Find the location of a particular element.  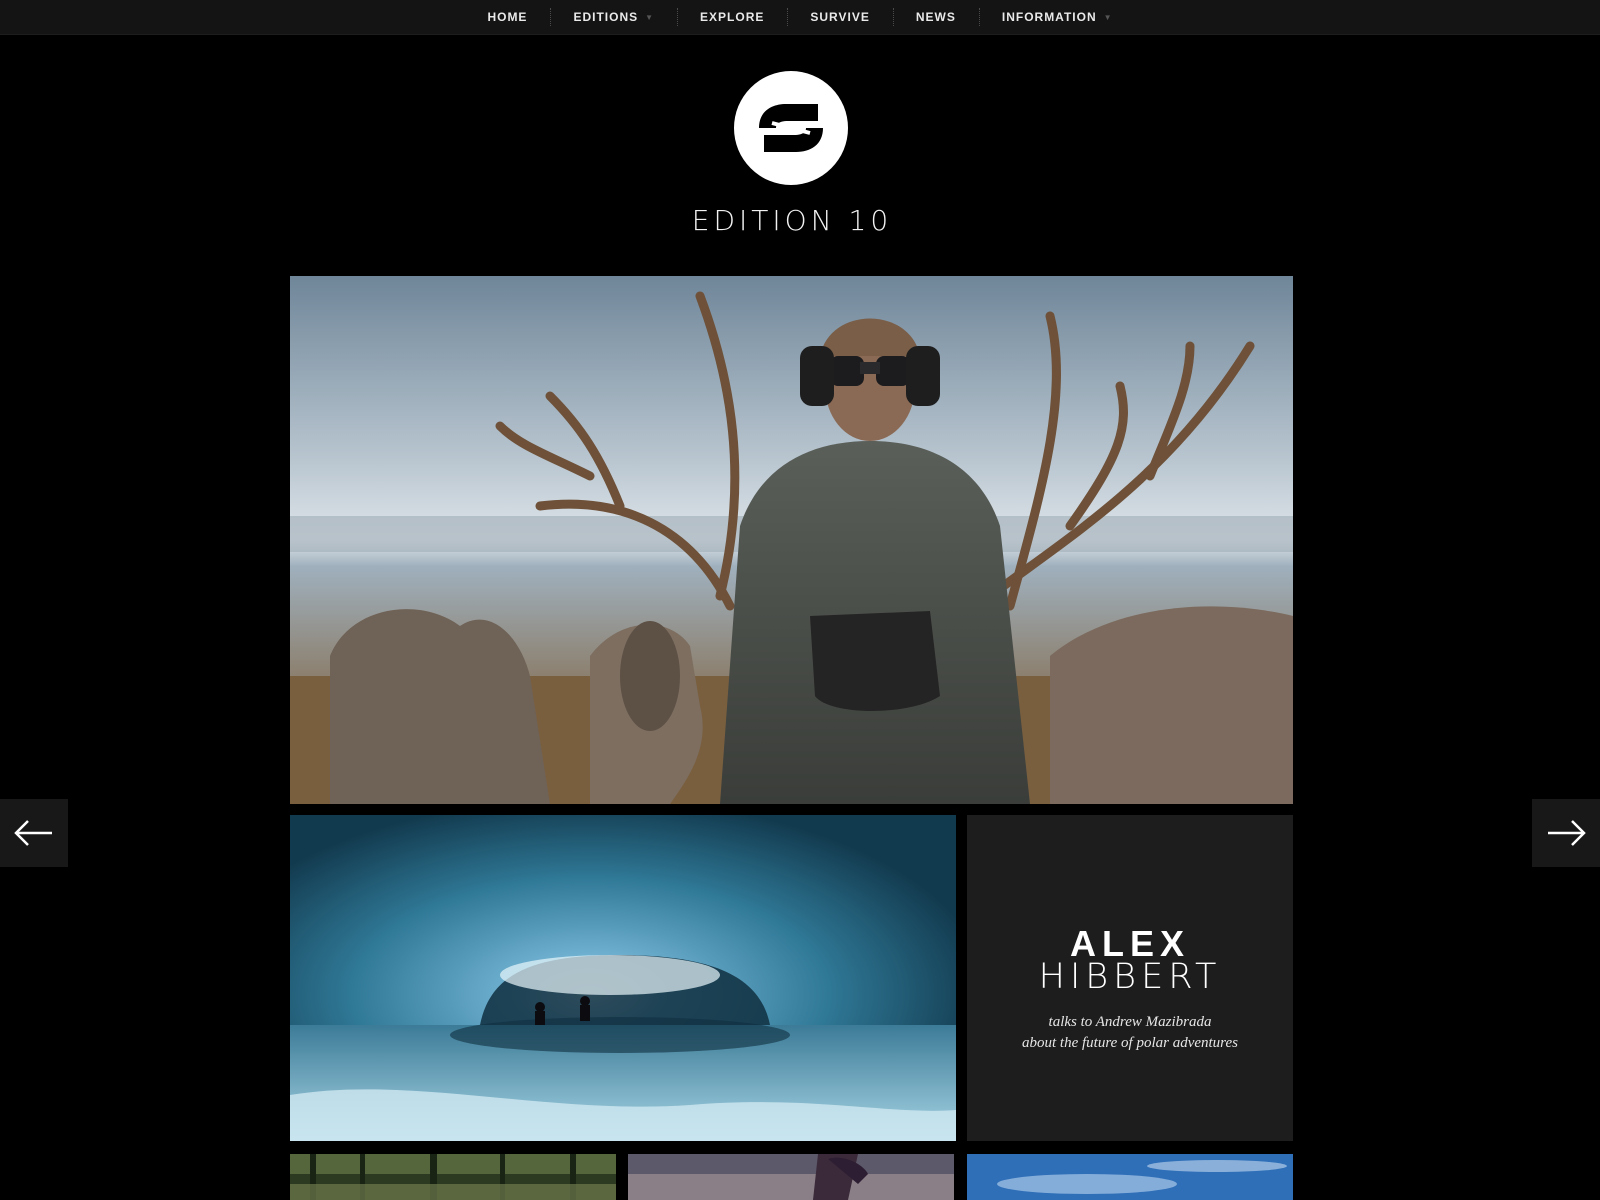

sky-photo is located at coordinates (1130, 1177).